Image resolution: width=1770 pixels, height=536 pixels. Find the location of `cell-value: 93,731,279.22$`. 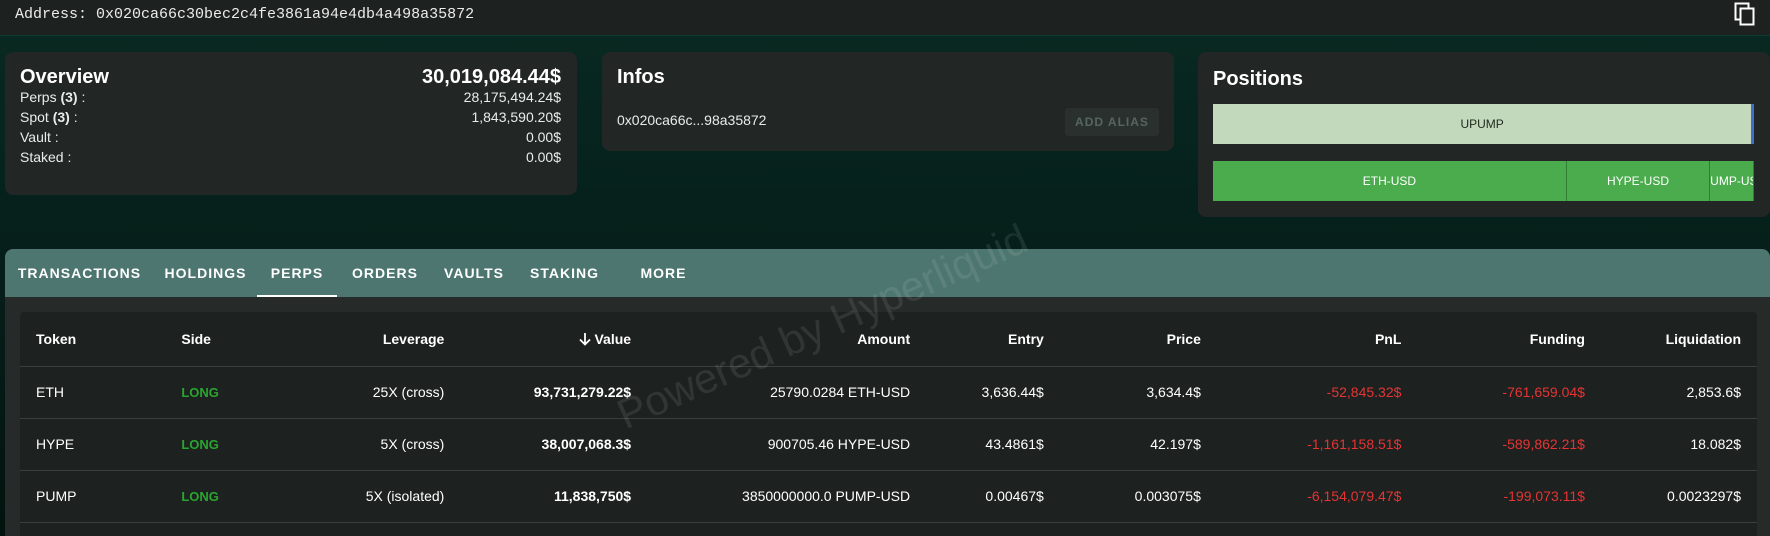

cell-value: 93,731,279.22$ is located at coordinates (554, 392).